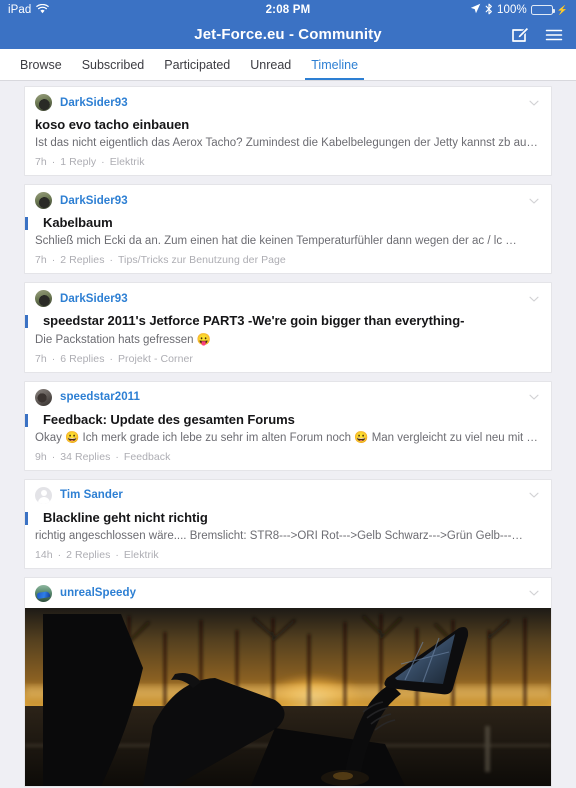  Describe the element at coordinates (270, 64) in the screenshot. I see `tab-unread: Unread` at that location.